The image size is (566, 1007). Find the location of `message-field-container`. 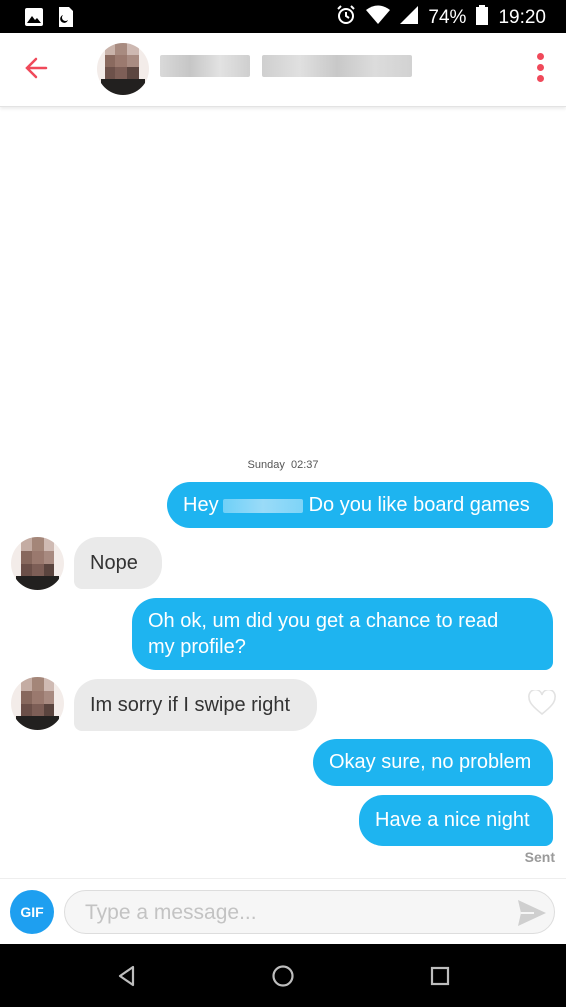

message-field-container is located at coordinates (309, 912).